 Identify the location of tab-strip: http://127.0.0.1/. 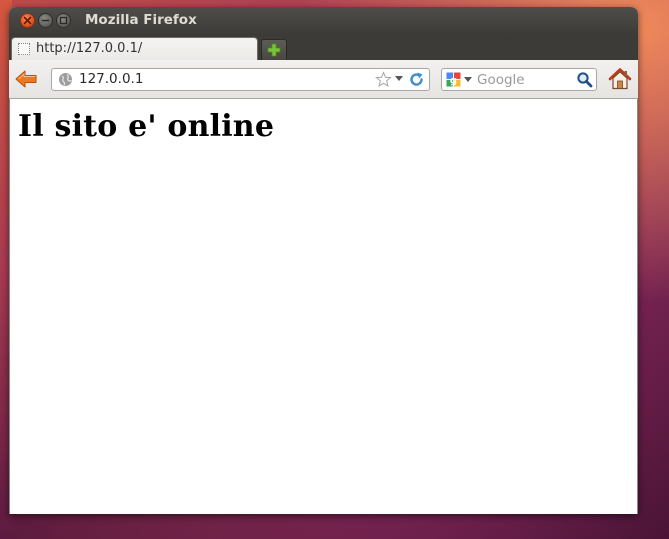
(323, 48).